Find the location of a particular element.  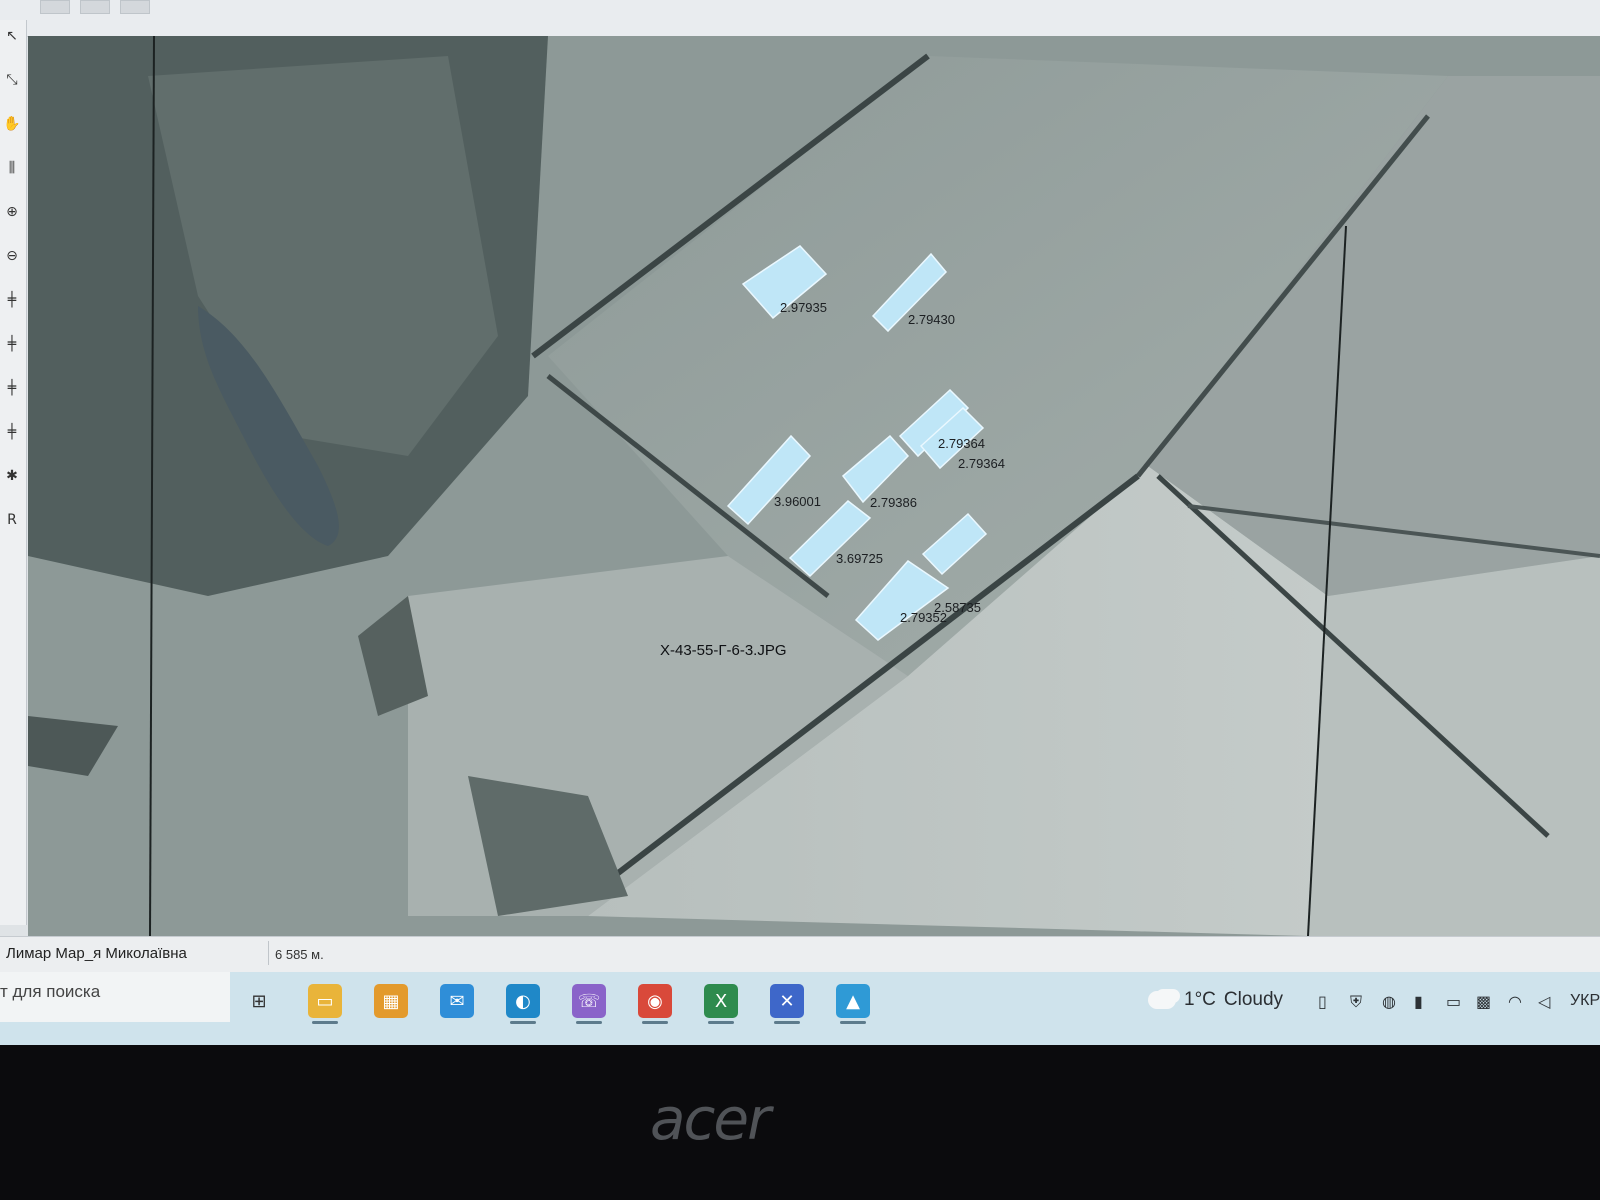

parcel-label-p4: 2.79386 is located at coordinates (893, 502).